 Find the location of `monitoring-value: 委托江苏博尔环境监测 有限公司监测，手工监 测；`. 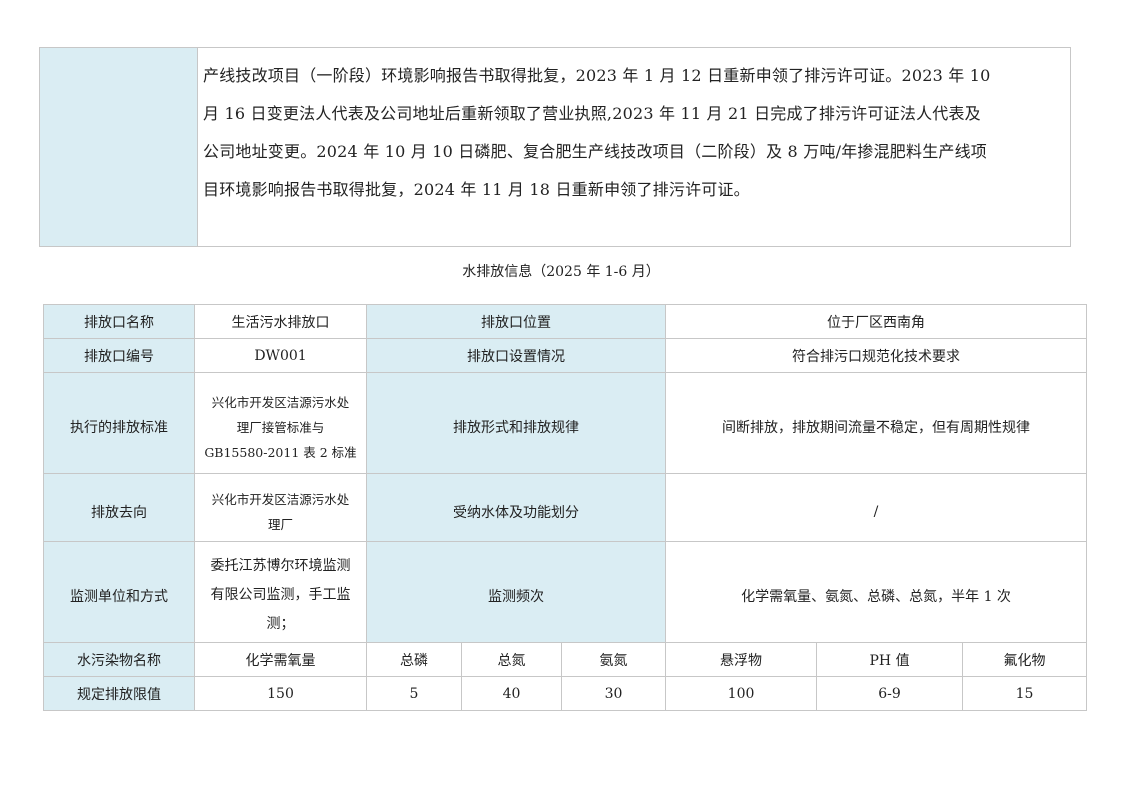

monitoring-value: 委托江苏博尔环境监测 有限公司监测，手工监 测； is located at coordinates (280, 592).